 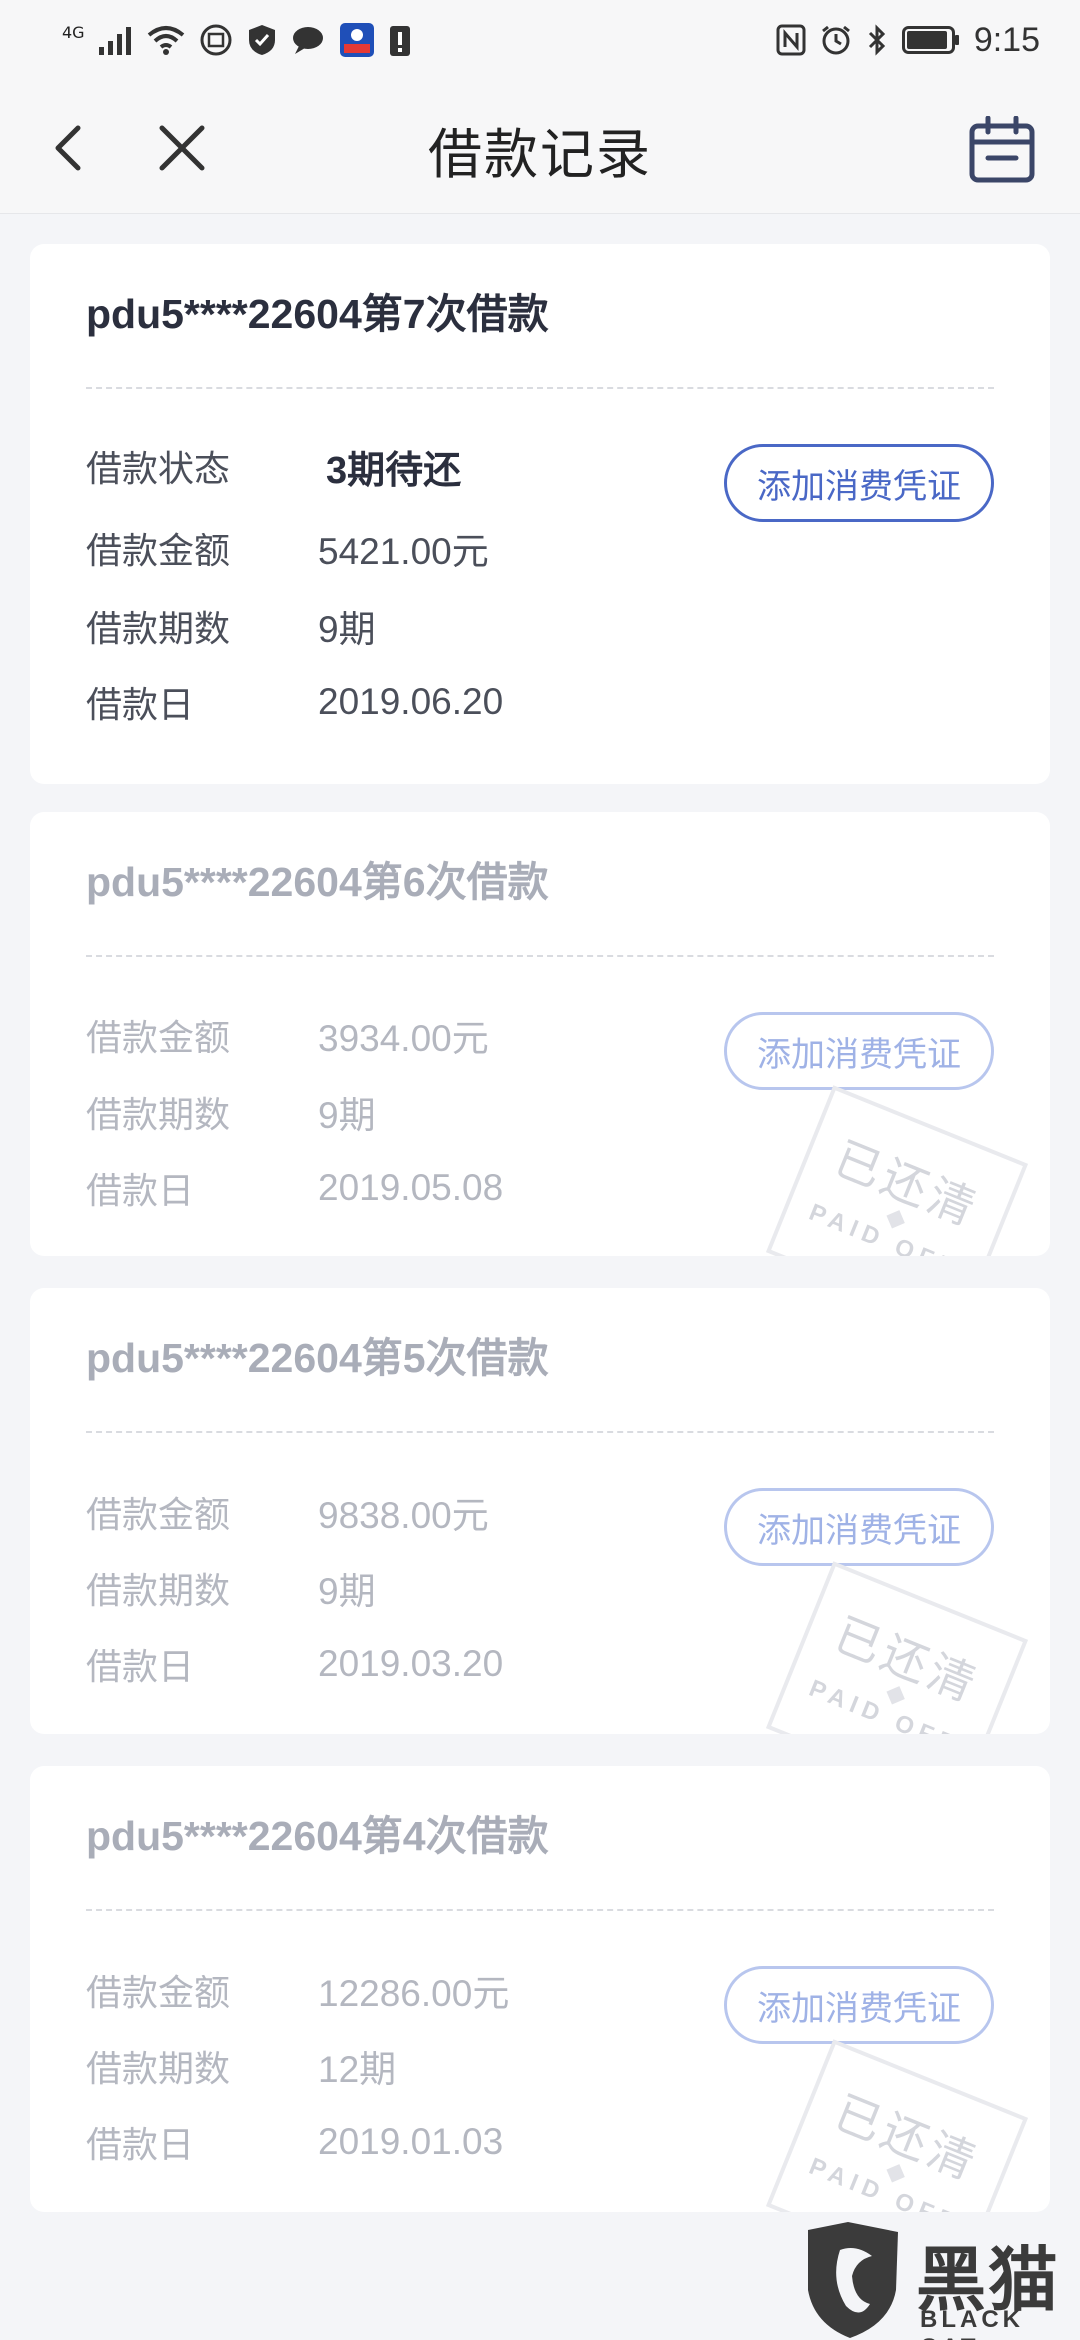 I want to click on status-row: 借款状态 3期待还, so click(x=273, y=466).